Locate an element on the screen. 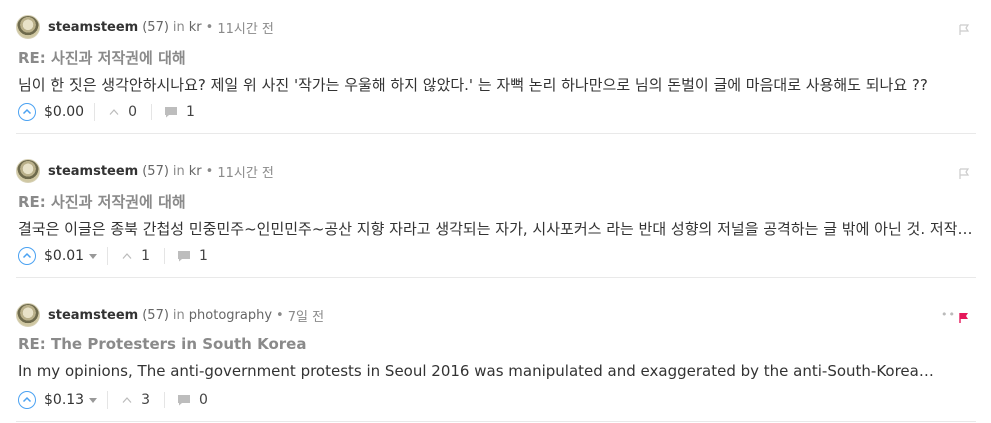 The height and width of the screenshot is (423, 991). payout-group: $0.00 is located at coordinates (57, 112).